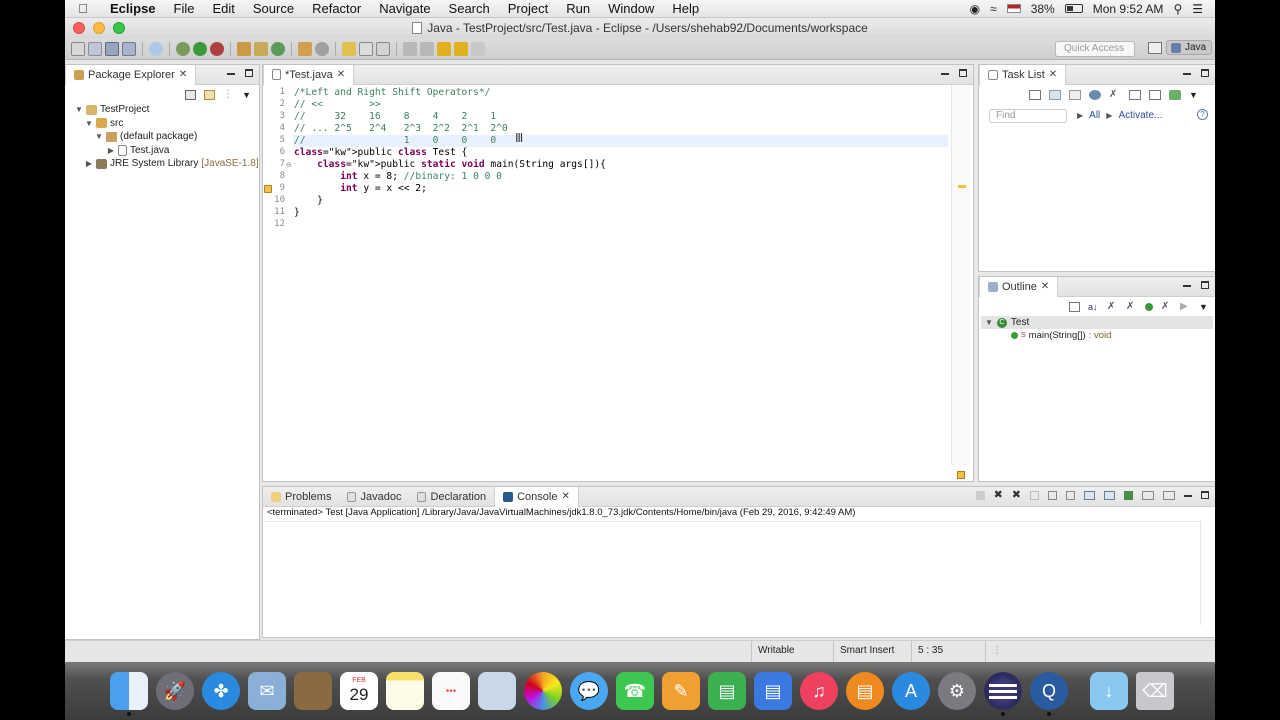  What do you see at coordinates (1128, 9) in the screenshot?
I see `clock: Mon 9:52 AM` at bounding box center [1128, 9].